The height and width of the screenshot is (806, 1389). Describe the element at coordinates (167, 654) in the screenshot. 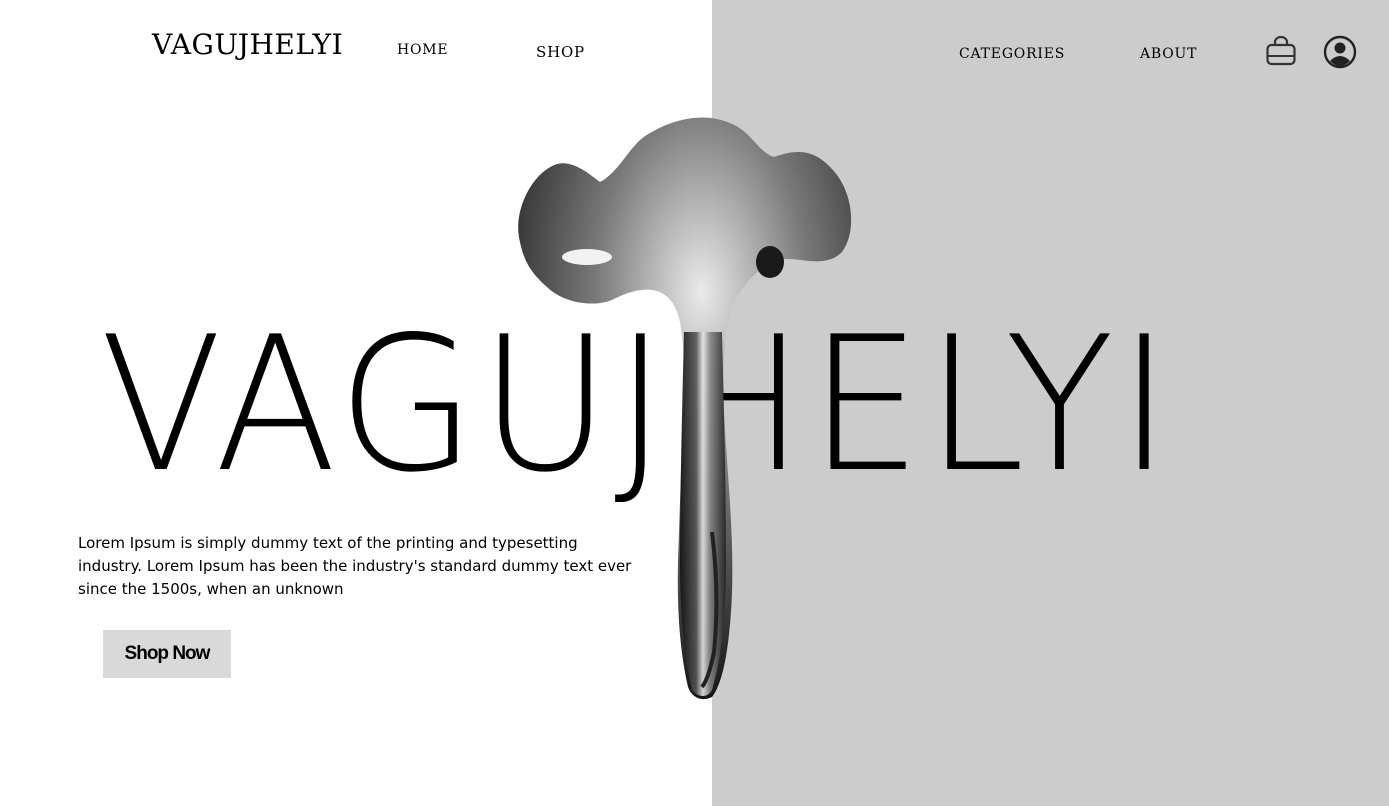

I see `shop-now-button: Shop Now` at that location.